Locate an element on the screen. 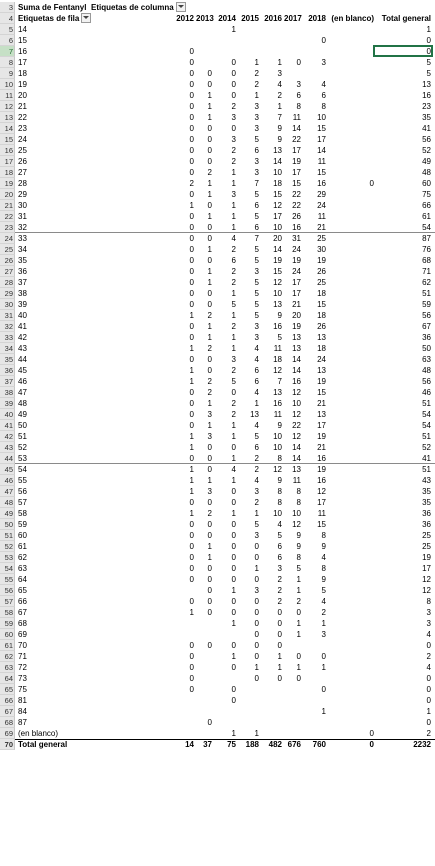 Image resolution: width=435 pixels, height=866 pixels. row-label: 47 is located at coordinates (58, 392).